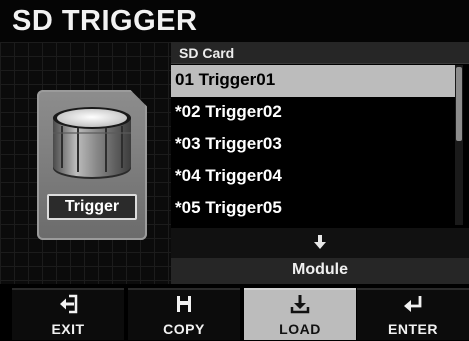  Describe the element at coordinates (316, 209) in the screenshot. I see `list-item: *05 Trigger05` at that location.